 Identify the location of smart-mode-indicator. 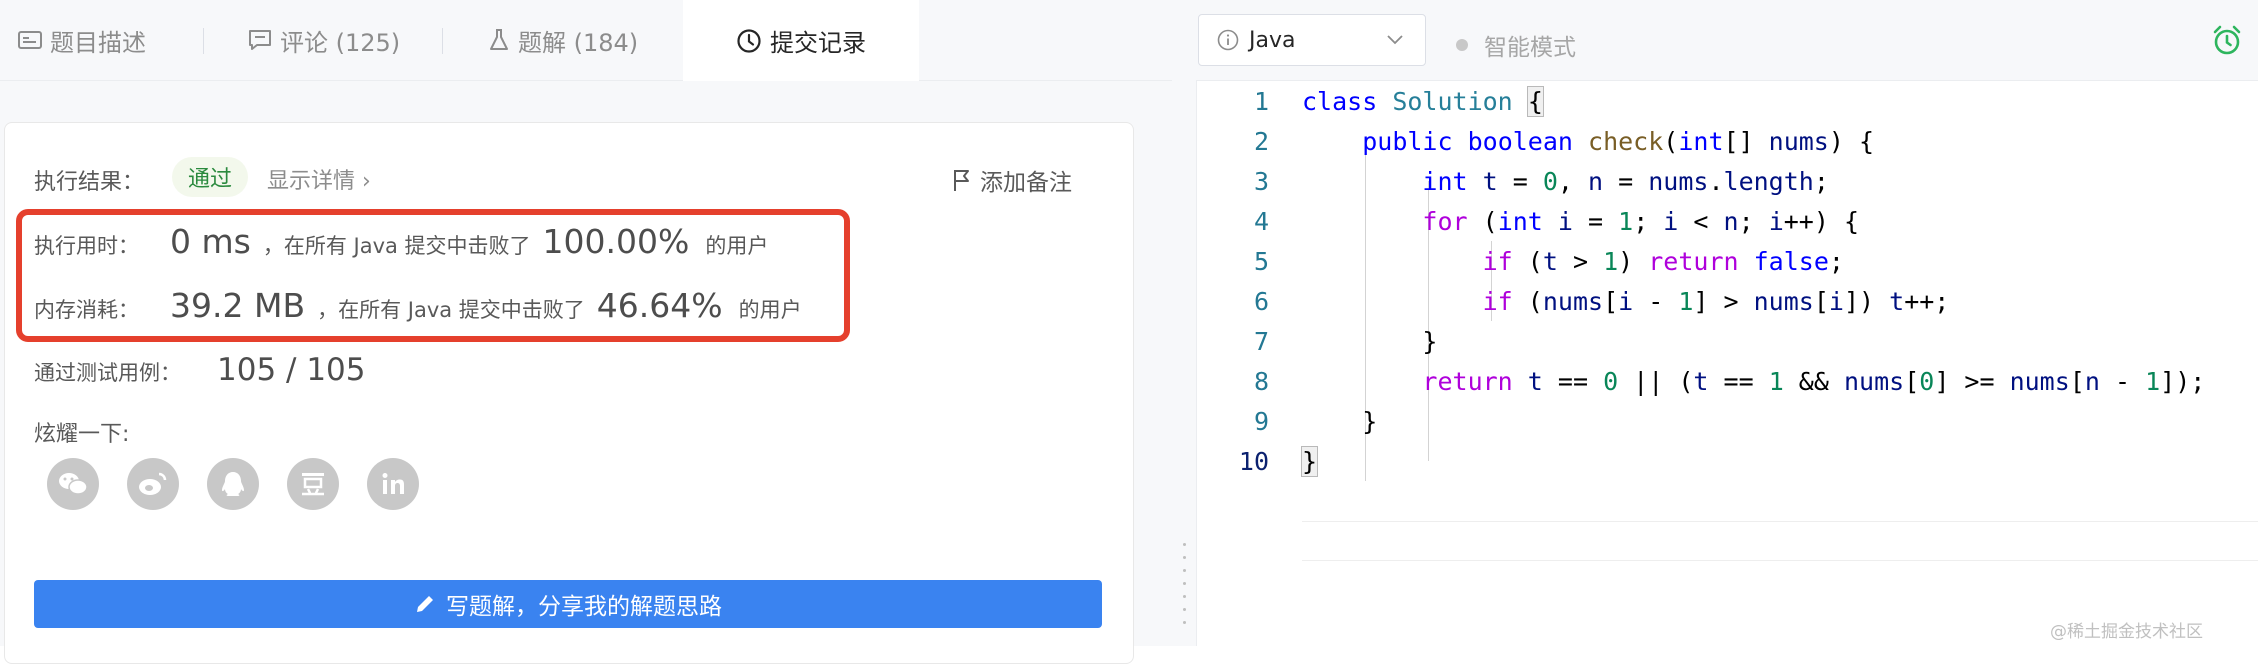
(1462, 45).